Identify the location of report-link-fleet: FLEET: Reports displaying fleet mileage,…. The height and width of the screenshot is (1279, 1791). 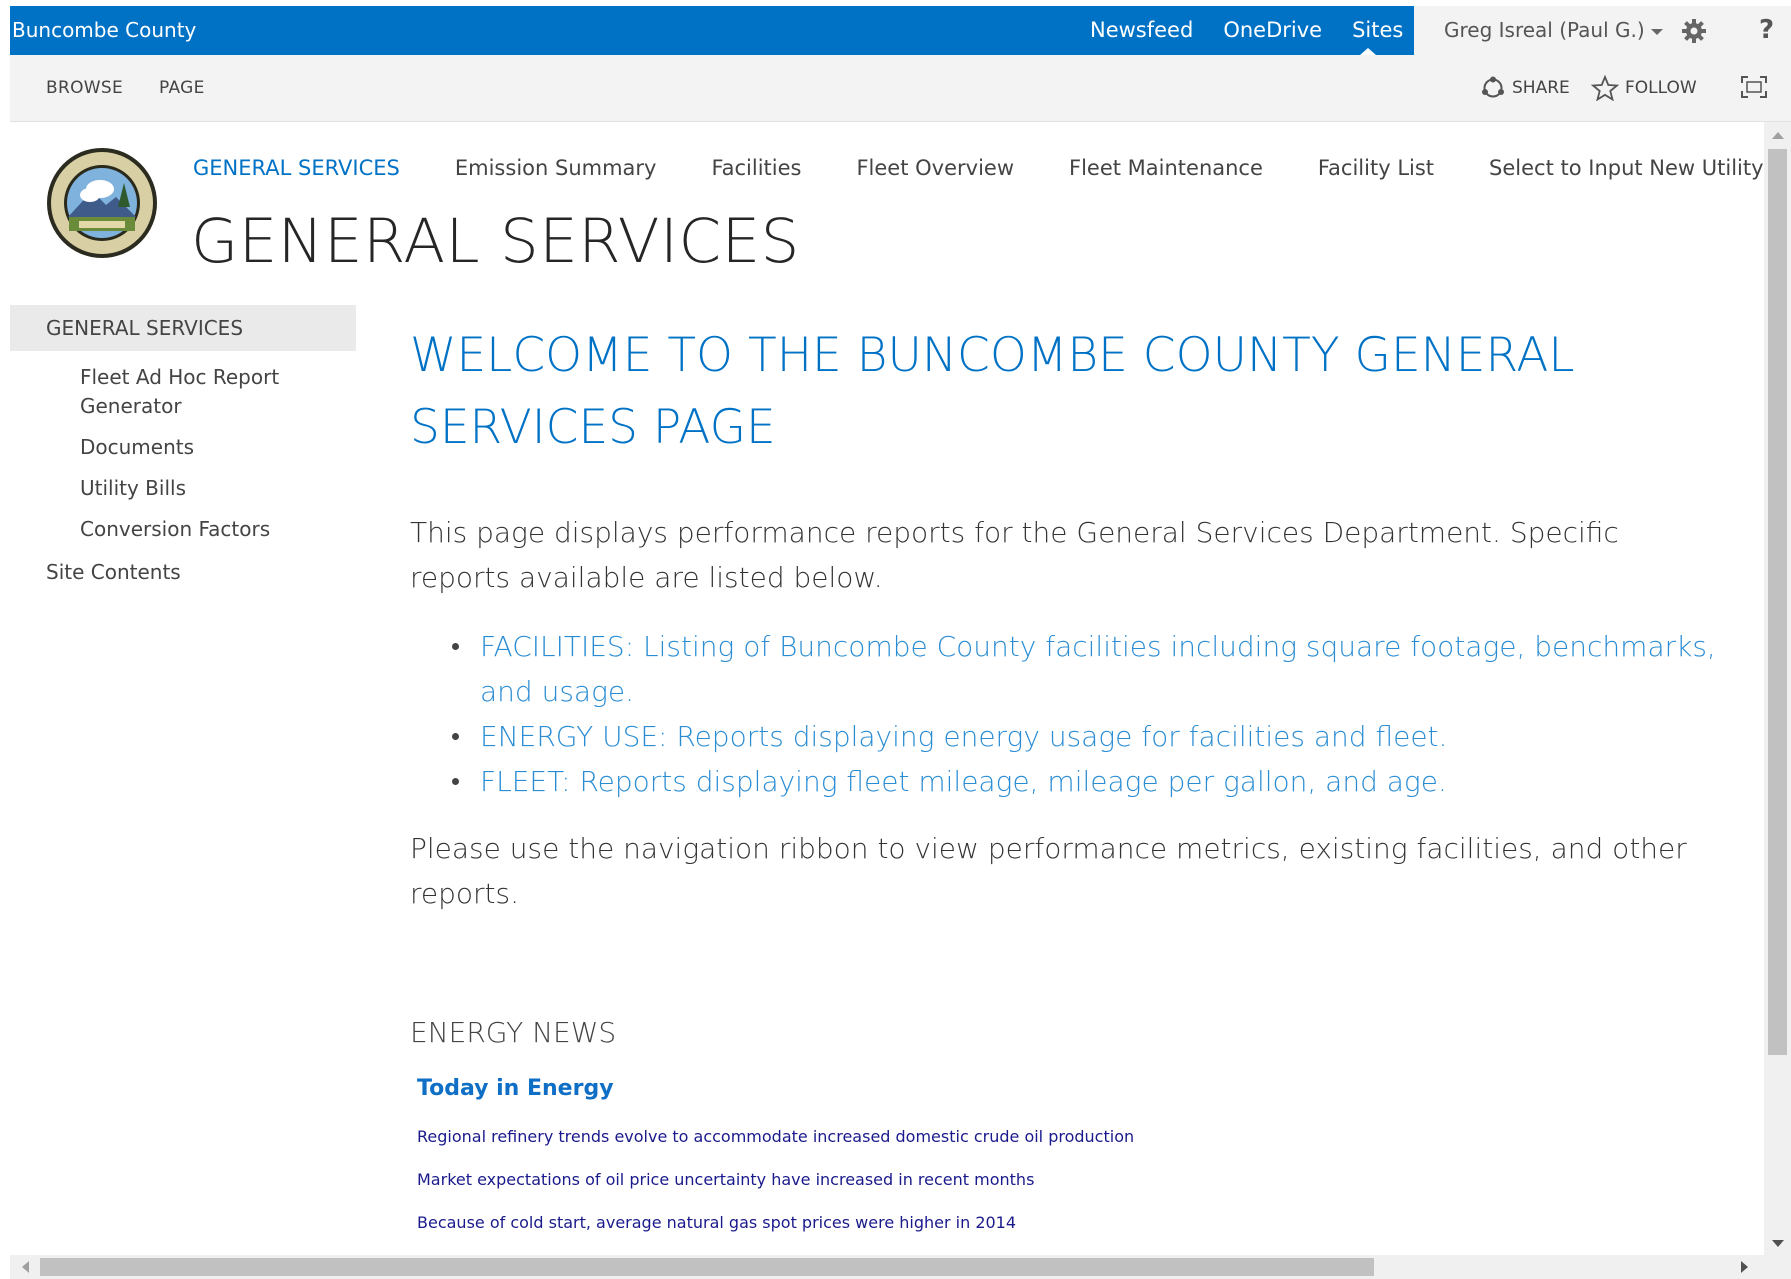
(1091, 781).